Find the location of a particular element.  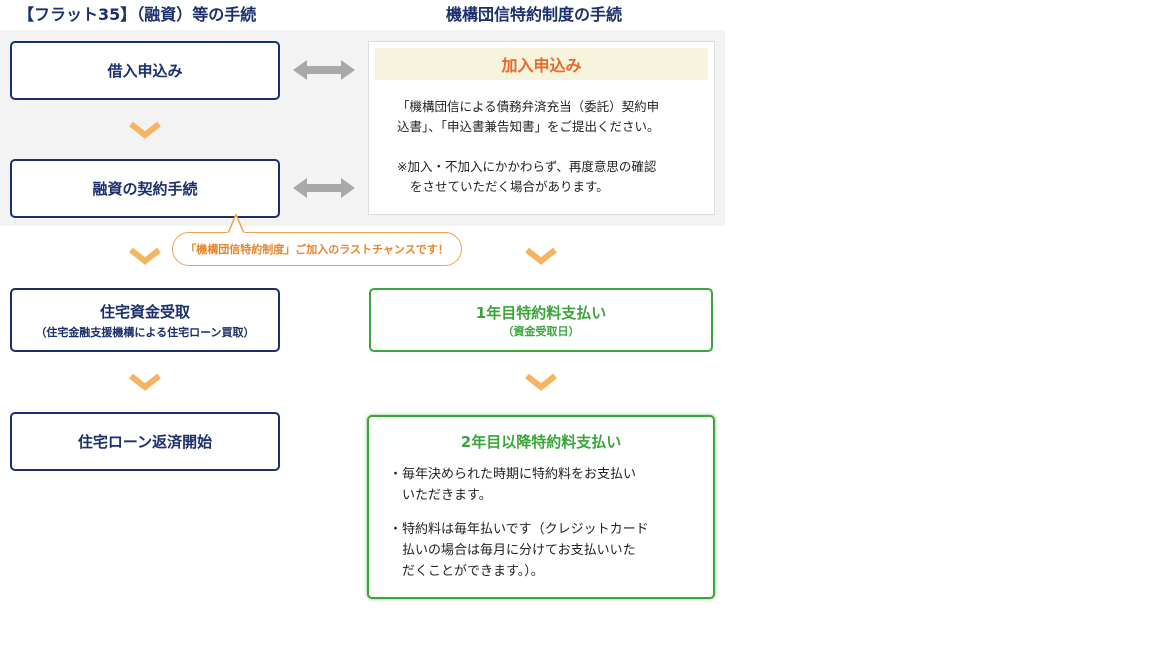

bullet-line: いただきます。 is located at coordinates (447, 495).